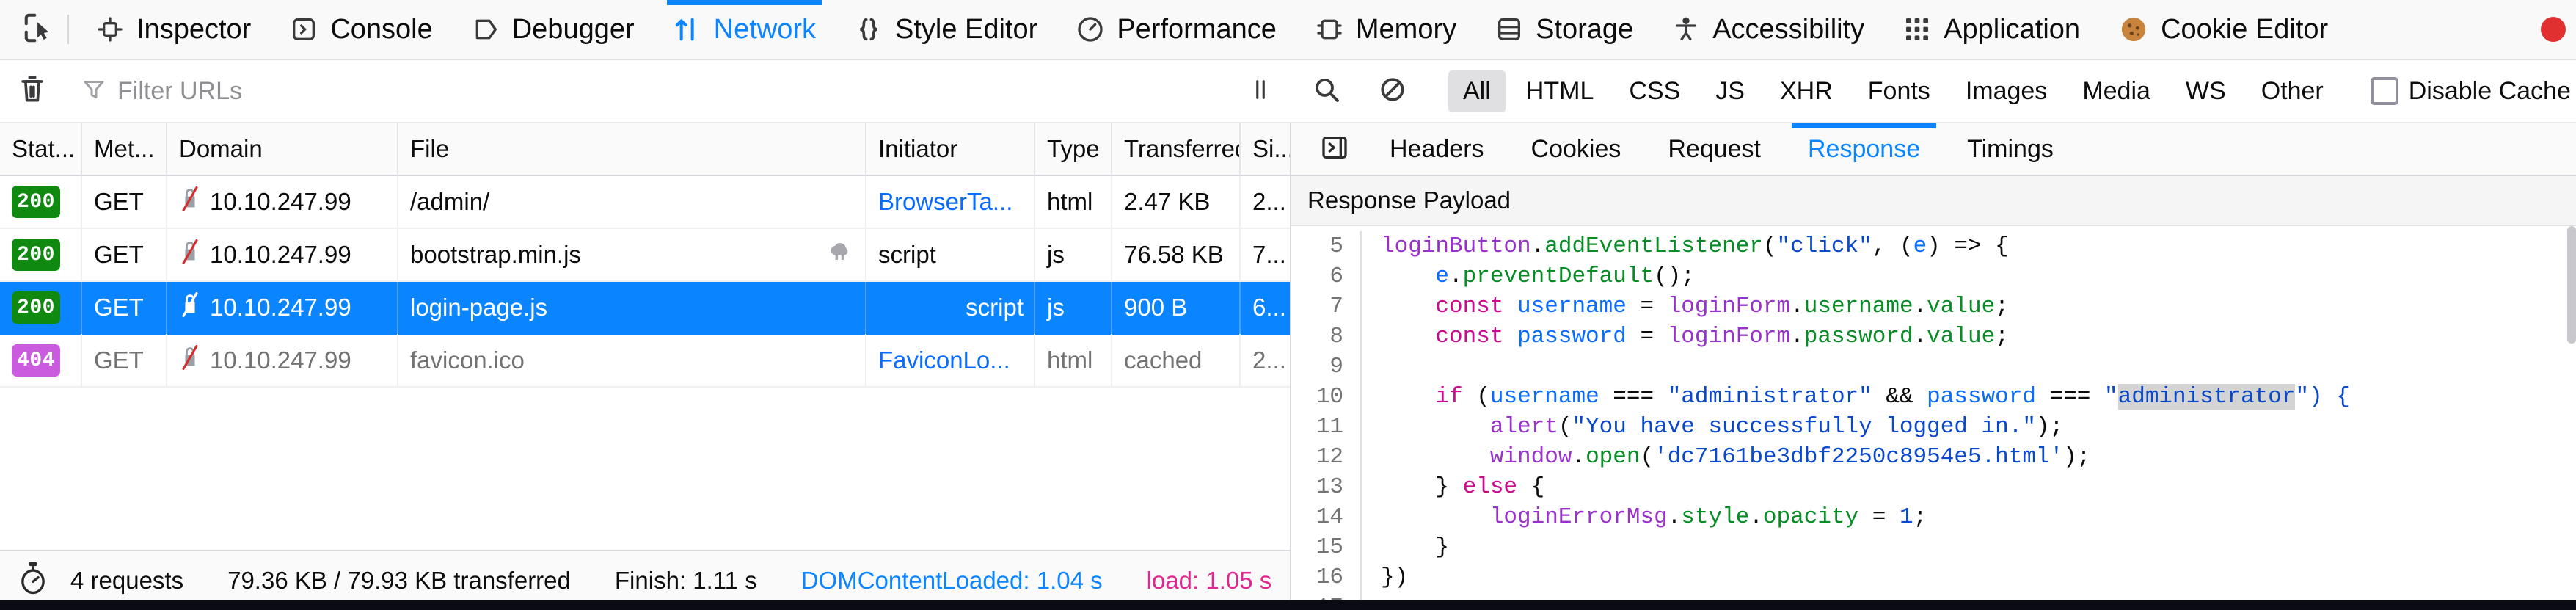  I want to click on column-header-type: Type, so click(1073, 149).